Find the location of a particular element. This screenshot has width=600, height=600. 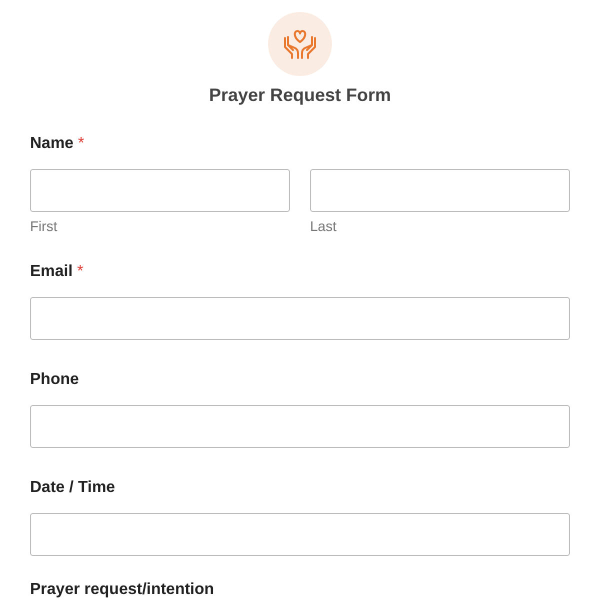

field-label: Prayer request/intention is located at coordinates (122, 589).